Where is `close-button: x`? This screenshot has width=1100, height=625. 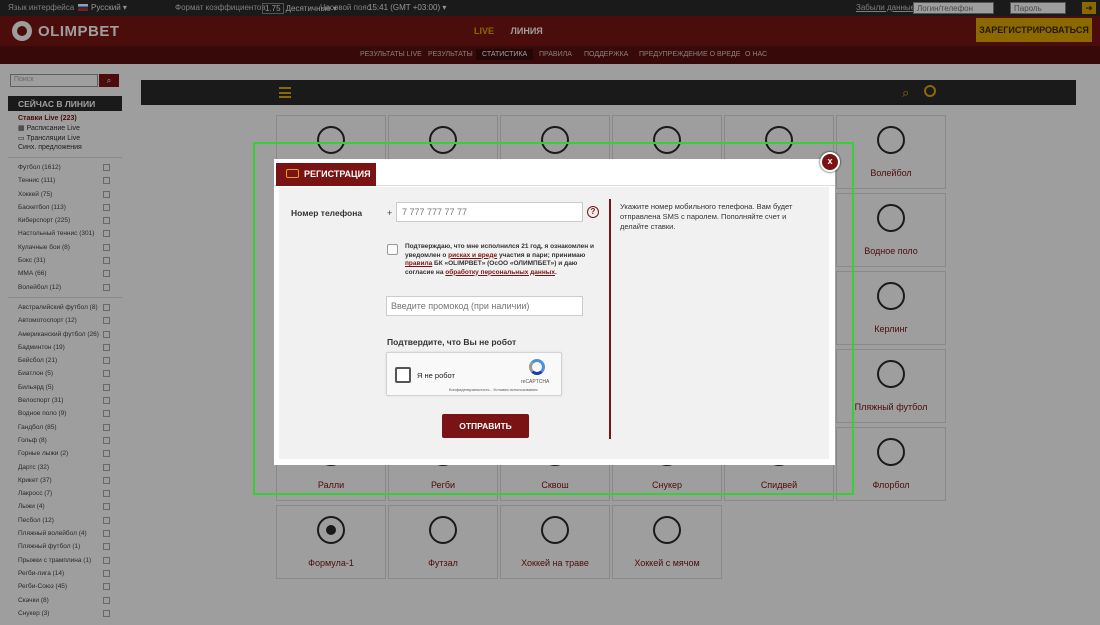
close-button: x is located at coordinates (830, 162).